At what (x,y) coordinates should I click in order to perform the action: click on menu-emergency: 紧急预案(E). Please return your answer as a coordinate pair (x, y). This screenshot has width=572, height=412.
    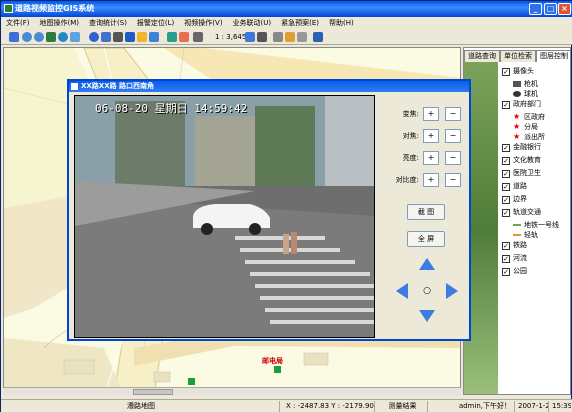
    Looking at the image, I should click on (300, 23).